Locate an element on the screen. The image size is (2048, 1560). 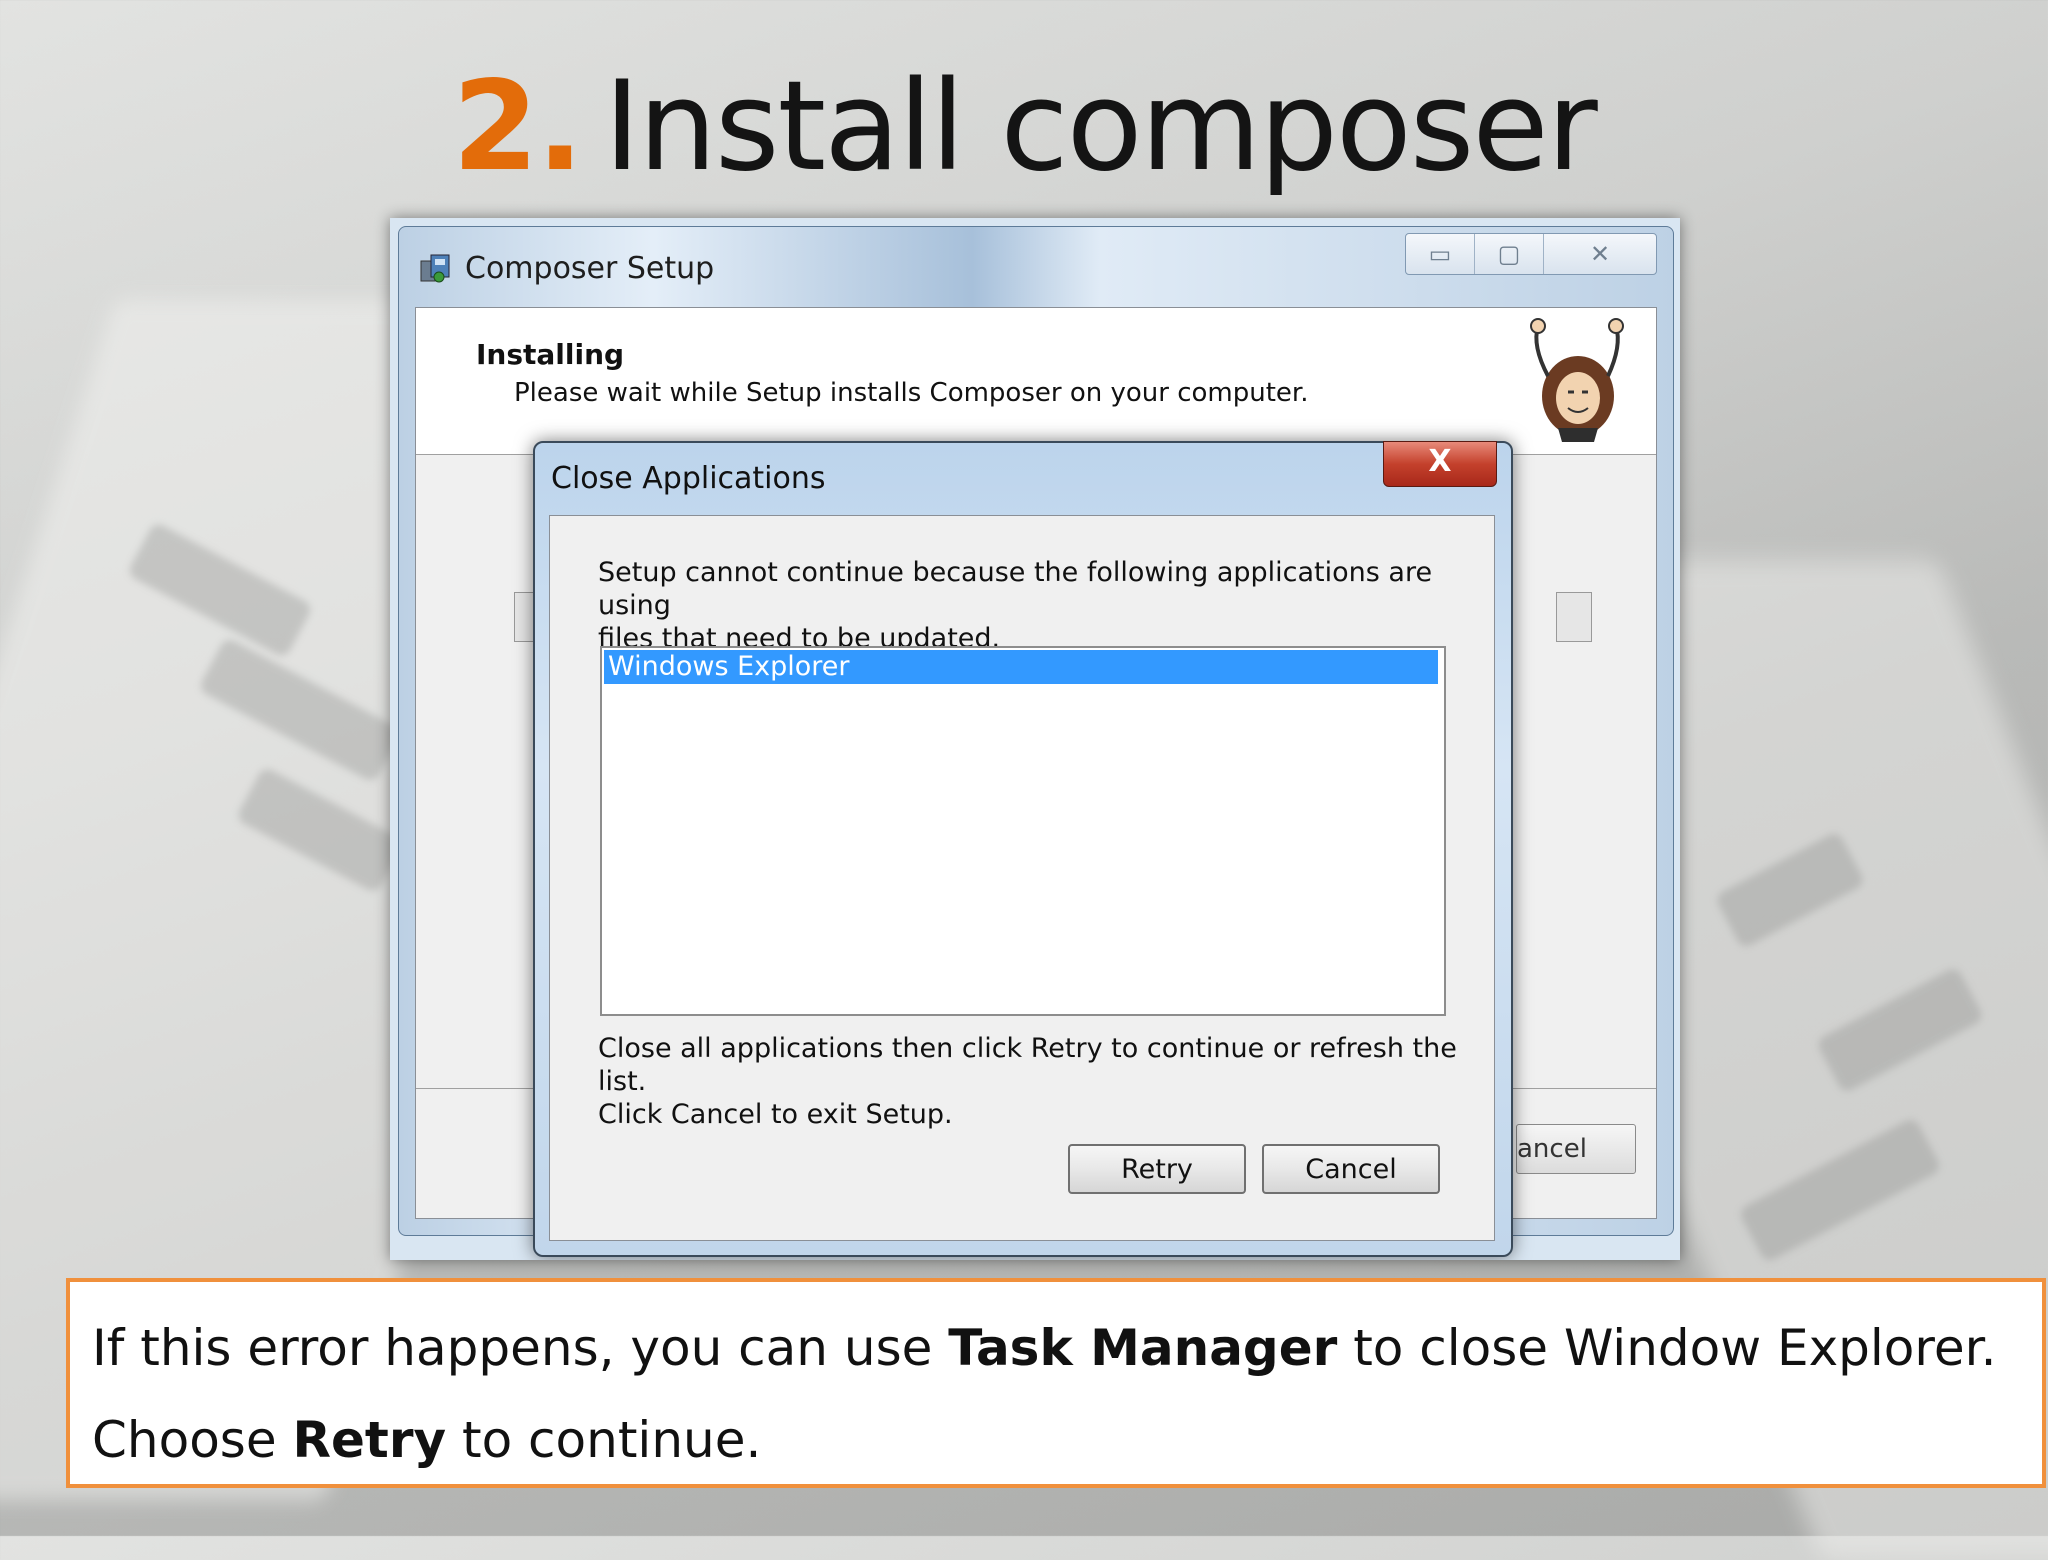
maximize-button: ▢ is located at coordinates (1509, 254).